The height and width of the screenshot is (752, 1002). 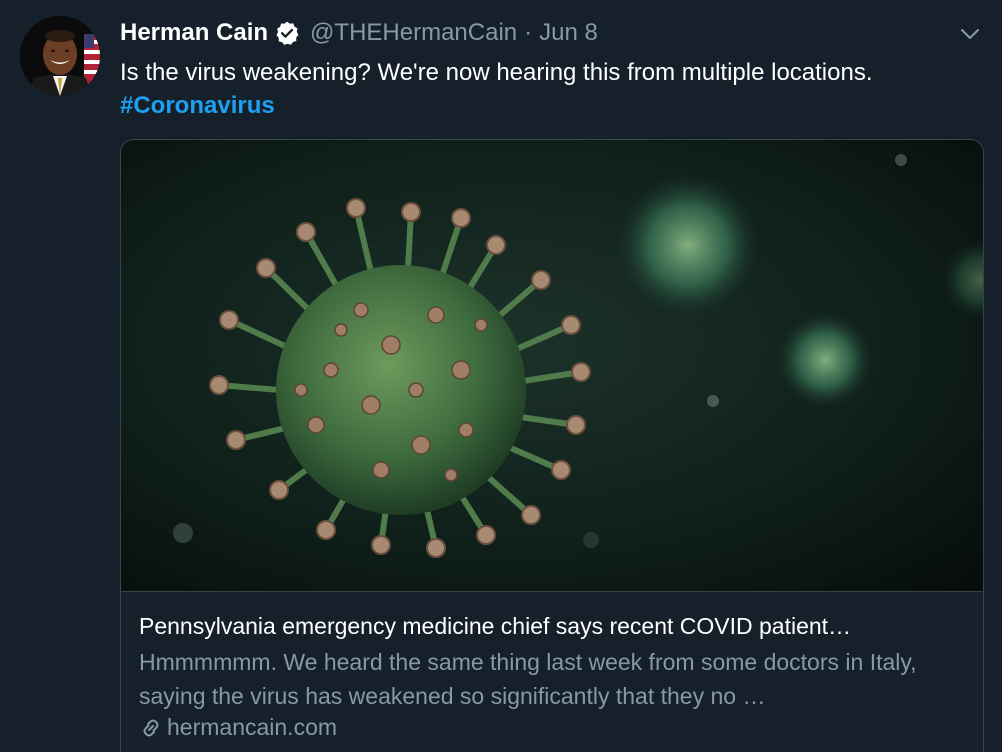 What do you see at coordinates (552, 727) in the screenshot?
I see `card-domain: hermancain.com` at bounding box center [552, 727].